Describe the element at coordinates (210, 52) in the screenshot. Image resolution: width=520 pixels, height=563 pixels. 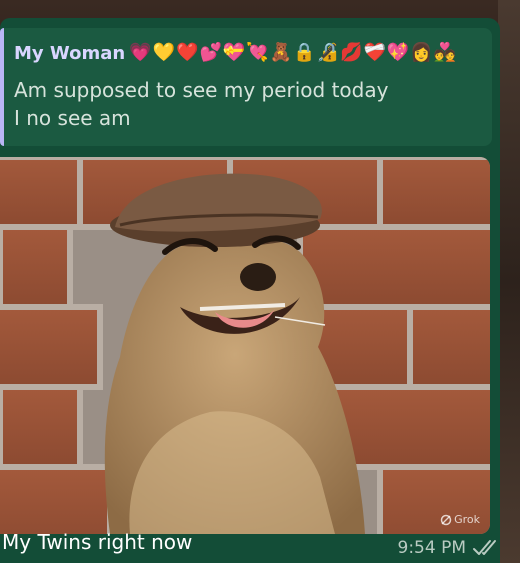
I see `two-hearts-emoji: 💕` at that location.